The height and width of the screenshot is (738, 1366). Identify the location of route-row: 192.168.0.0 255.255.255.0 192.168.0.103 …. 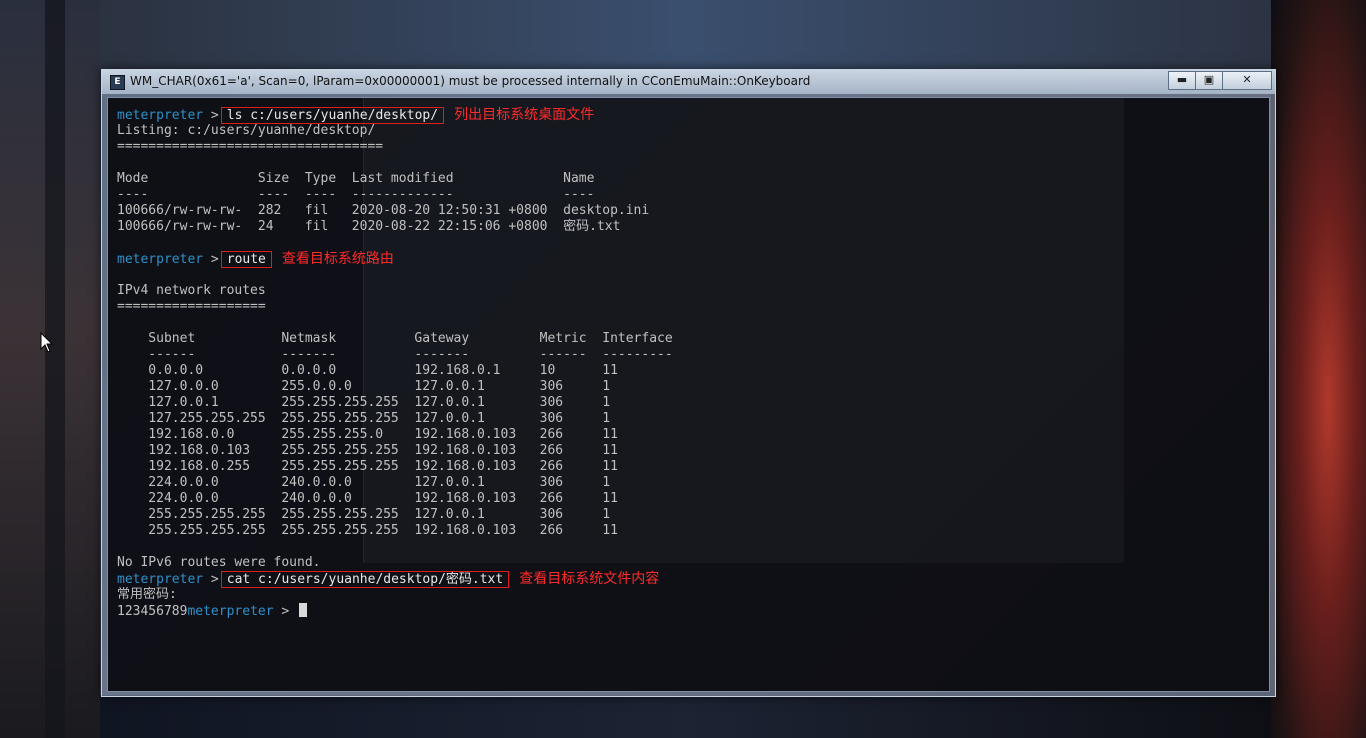
(367, 434).